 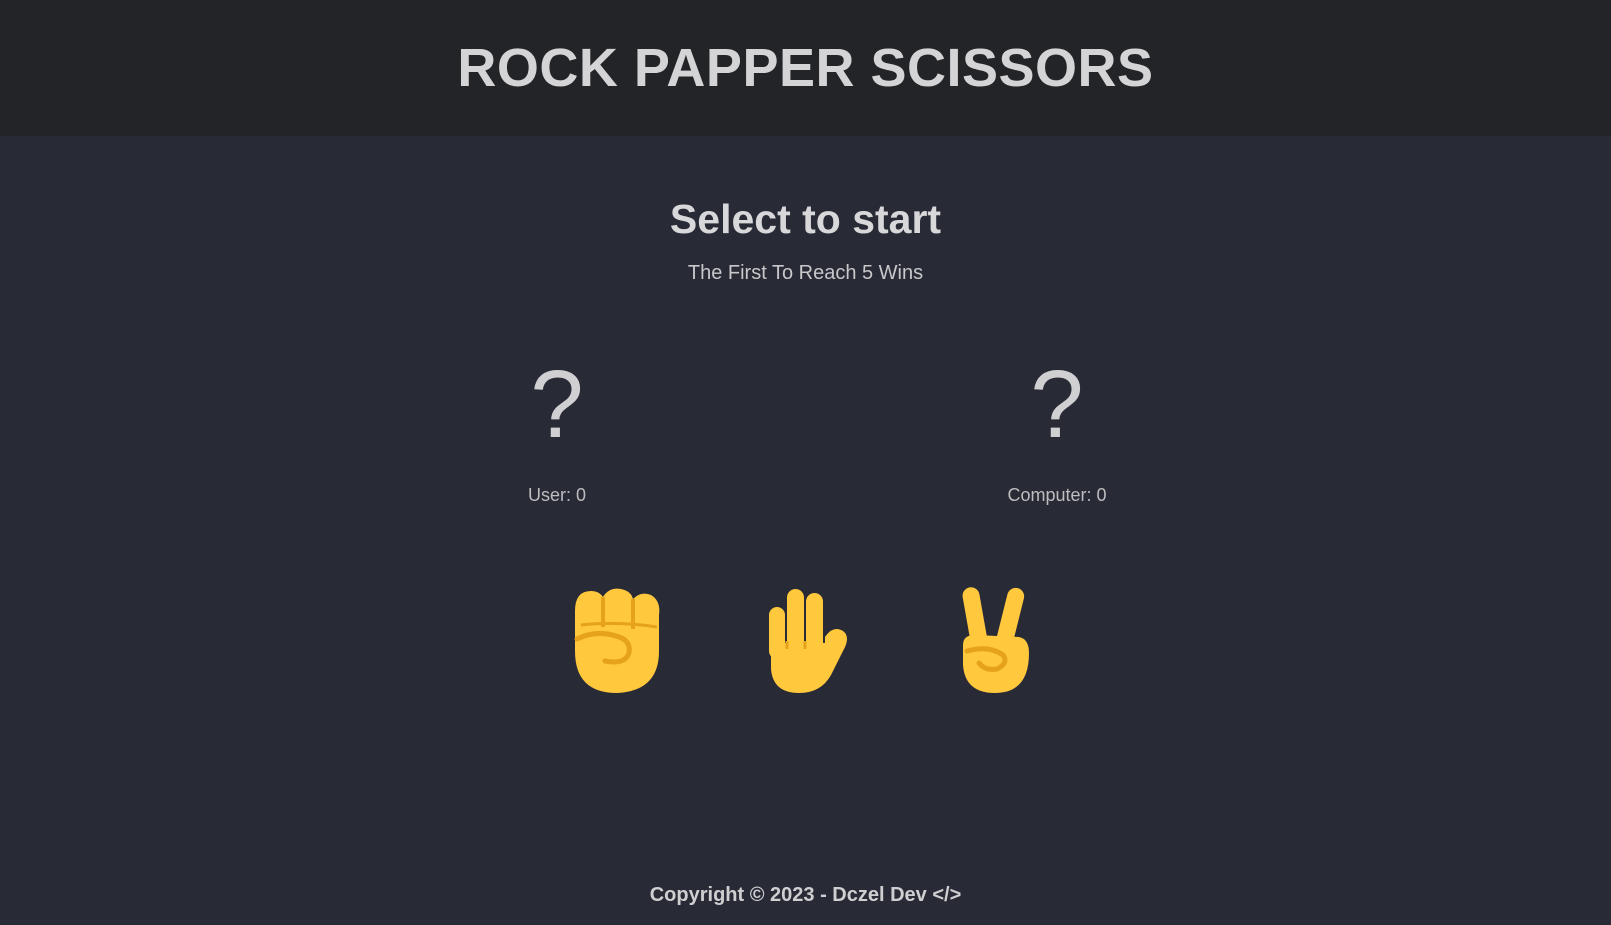 I want to click on user-score: User: 0, so click(x=557, y=495).